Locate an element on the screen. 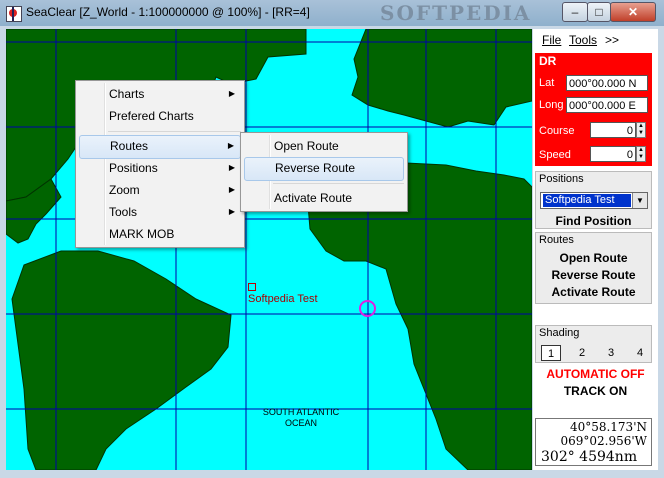 Image resolution: width=664 pixels, height=478 pixels. maximize-button: □ is located at coordinates (599, 12).